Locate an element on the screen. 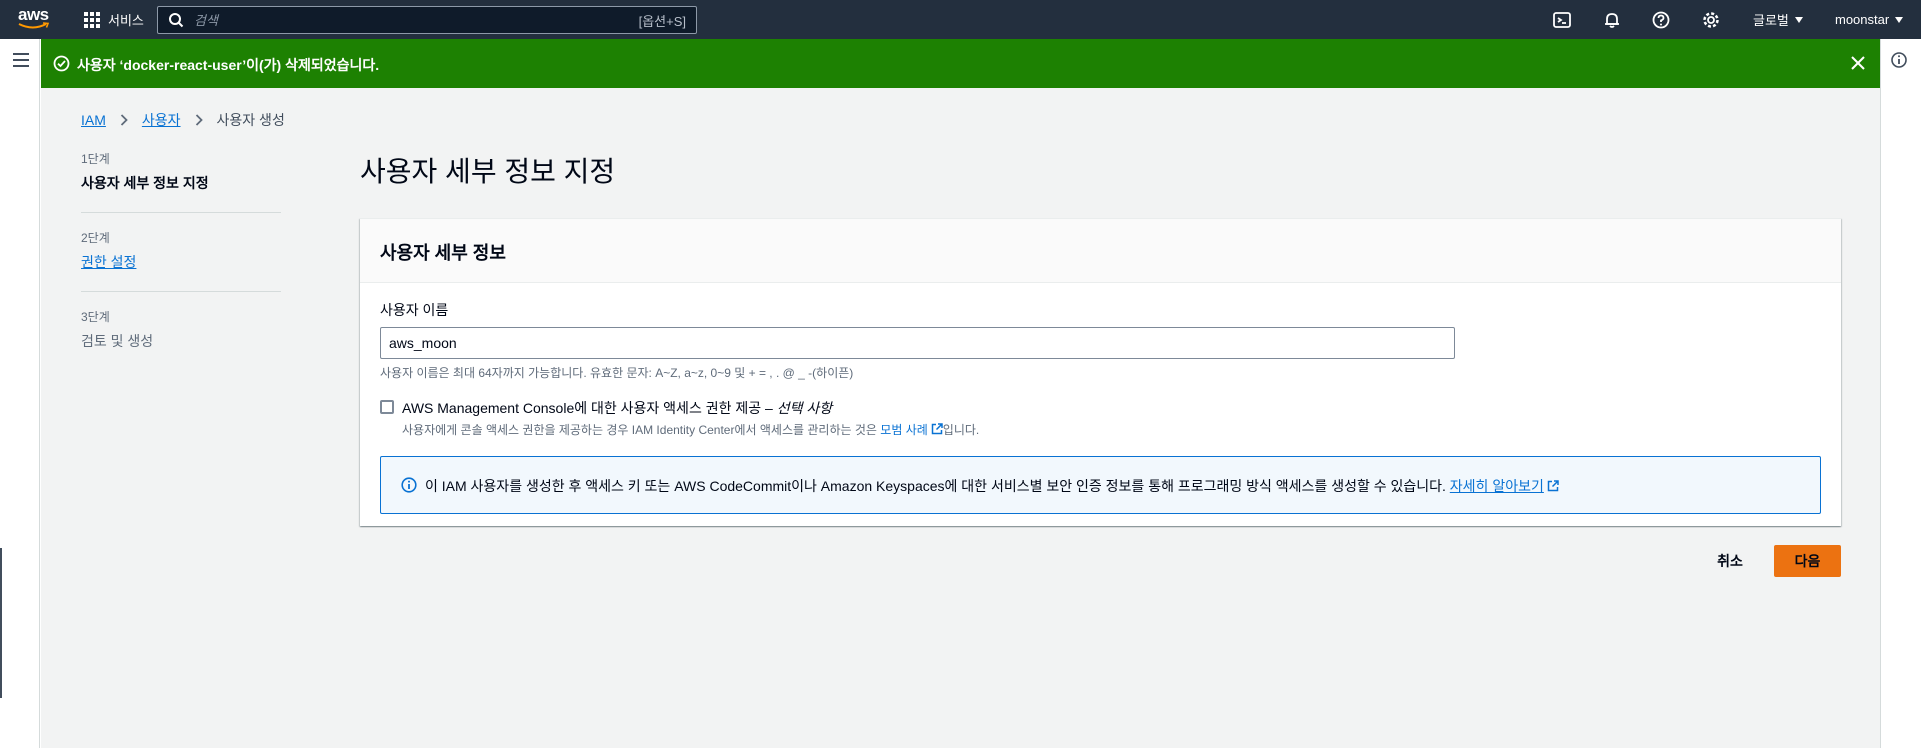  optional-tag: 선택 사항 is located at coordinates (804, 408).